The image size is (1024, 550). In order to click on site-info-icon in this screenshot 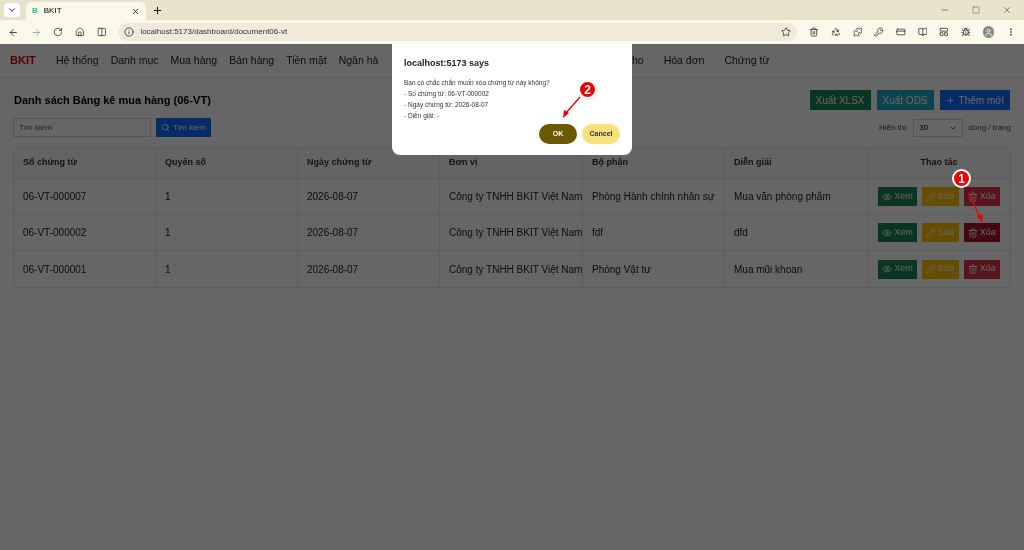, I will do `click(129, 32)`.